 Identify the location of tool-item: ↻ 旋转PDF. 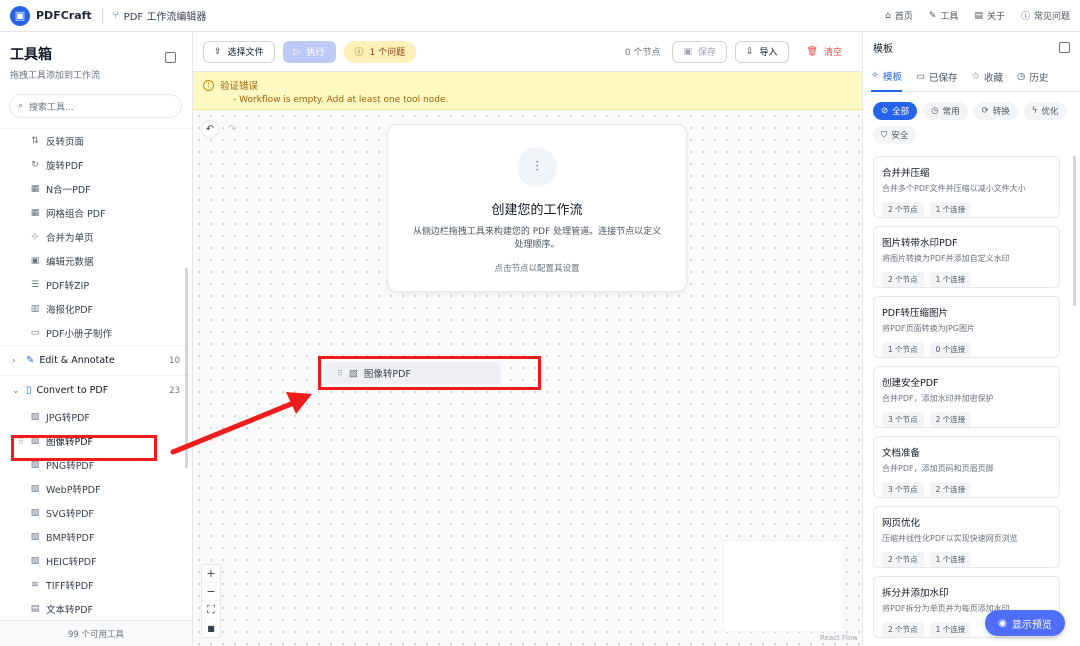
(96, 165).